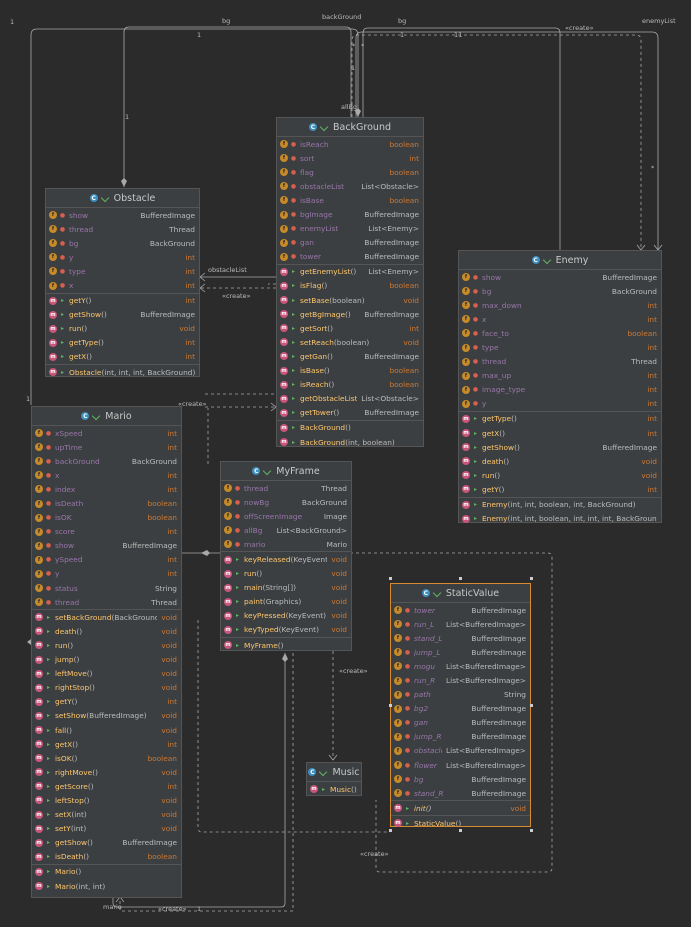 The height and width of the screenshot is (927, 691). Describe the element at coordinates (560, 376) in the screenshot. I see `field-row: f ● max_up int` at that location.